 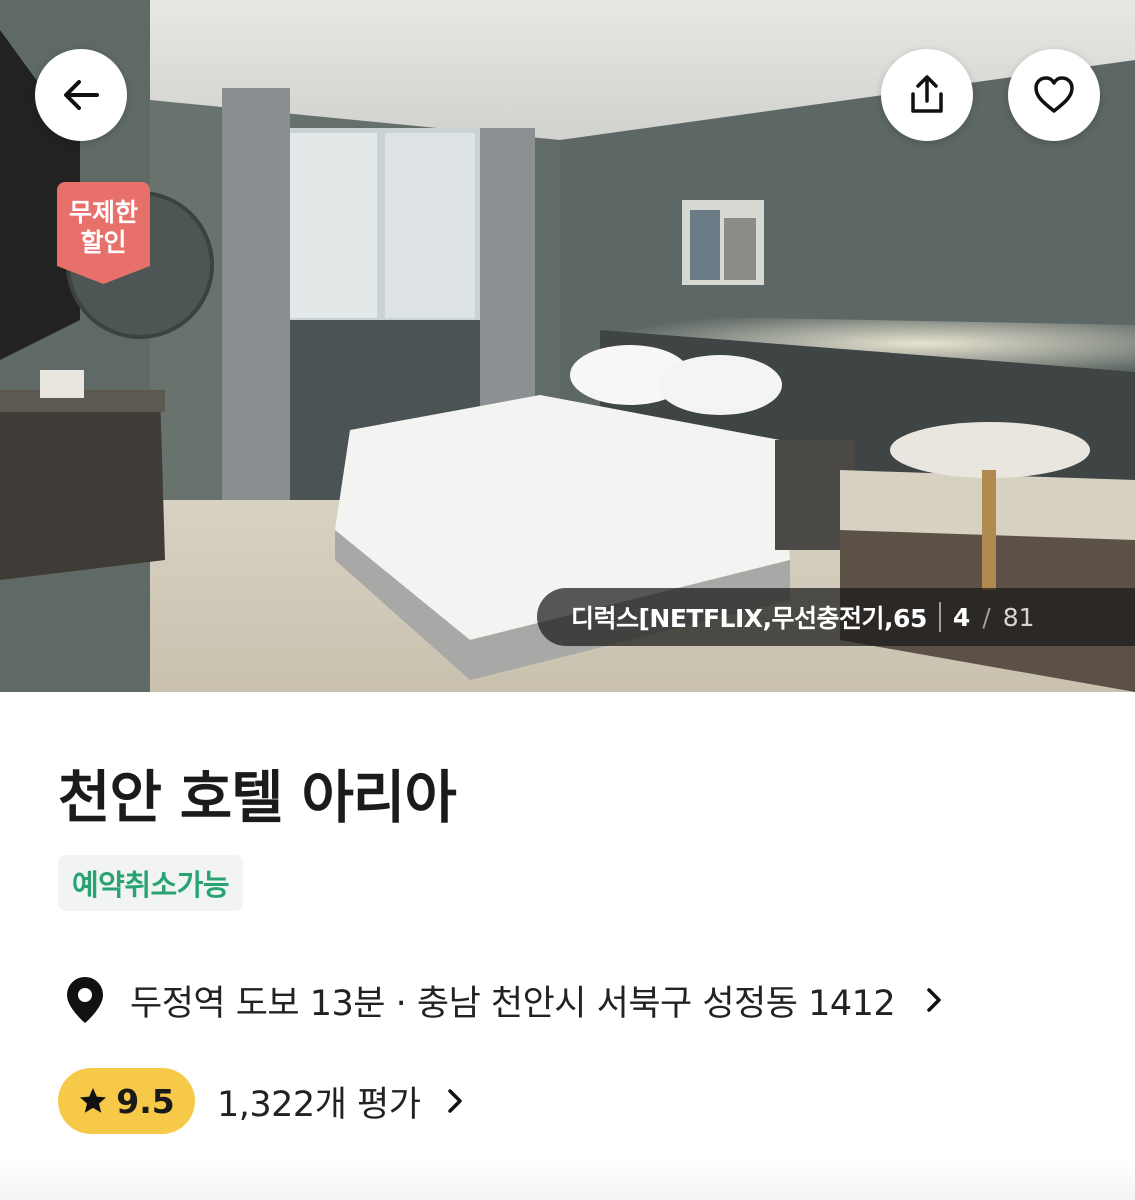 I want to click on share-upload-icon, so click(x=927, y=94).